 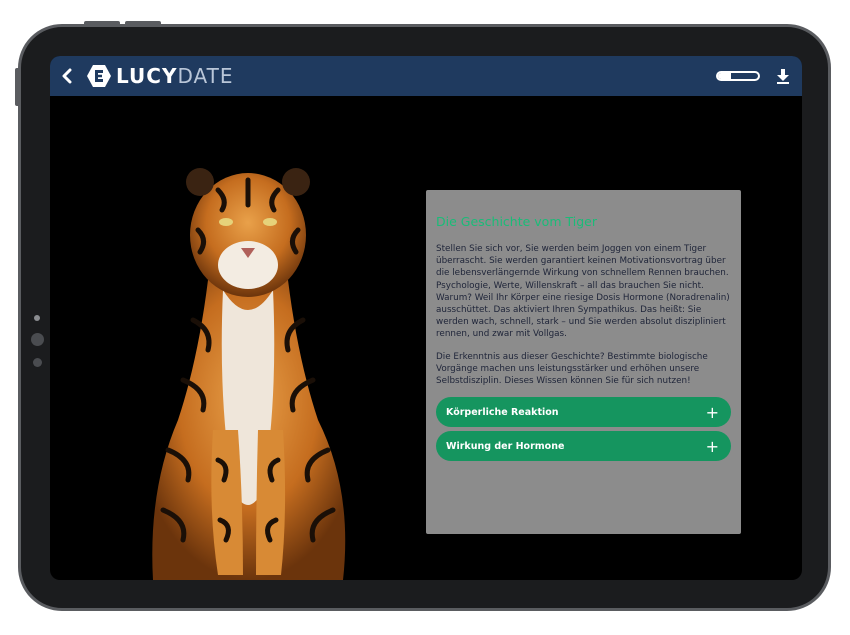 I want to click on tiger-image, so click(x=249, y=374).